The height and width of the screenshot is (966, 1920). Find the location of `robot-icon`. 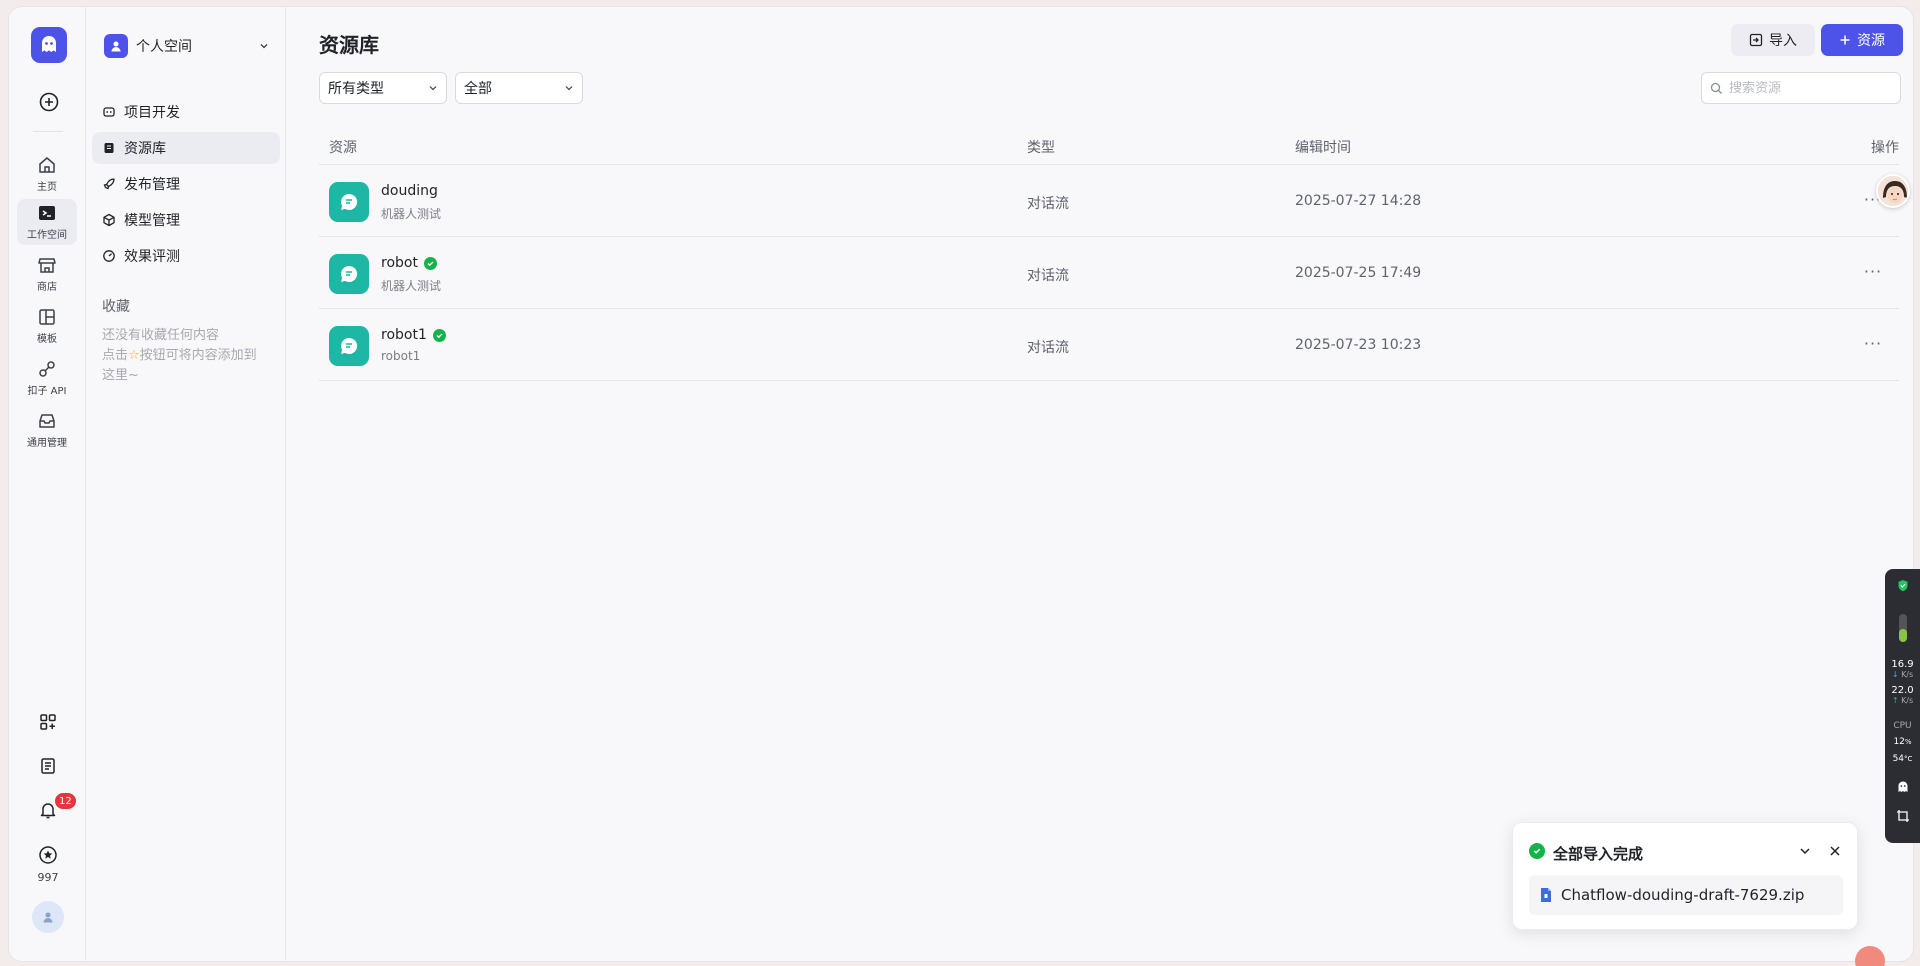

robot-icon is located at coordinates (109, 112).